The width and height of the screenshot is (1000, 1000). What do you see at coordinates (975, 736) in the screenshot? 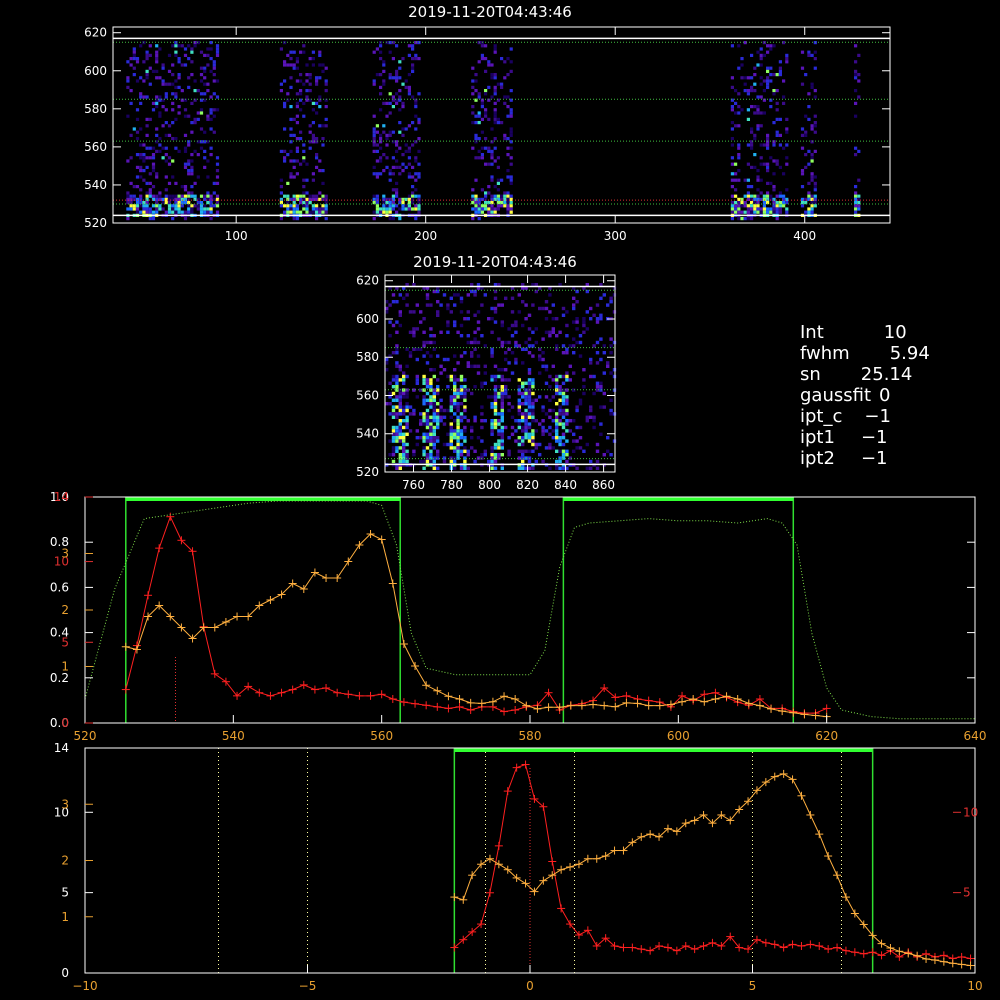
I see `x-tick-label: 640` at bounding box center [975, 736].